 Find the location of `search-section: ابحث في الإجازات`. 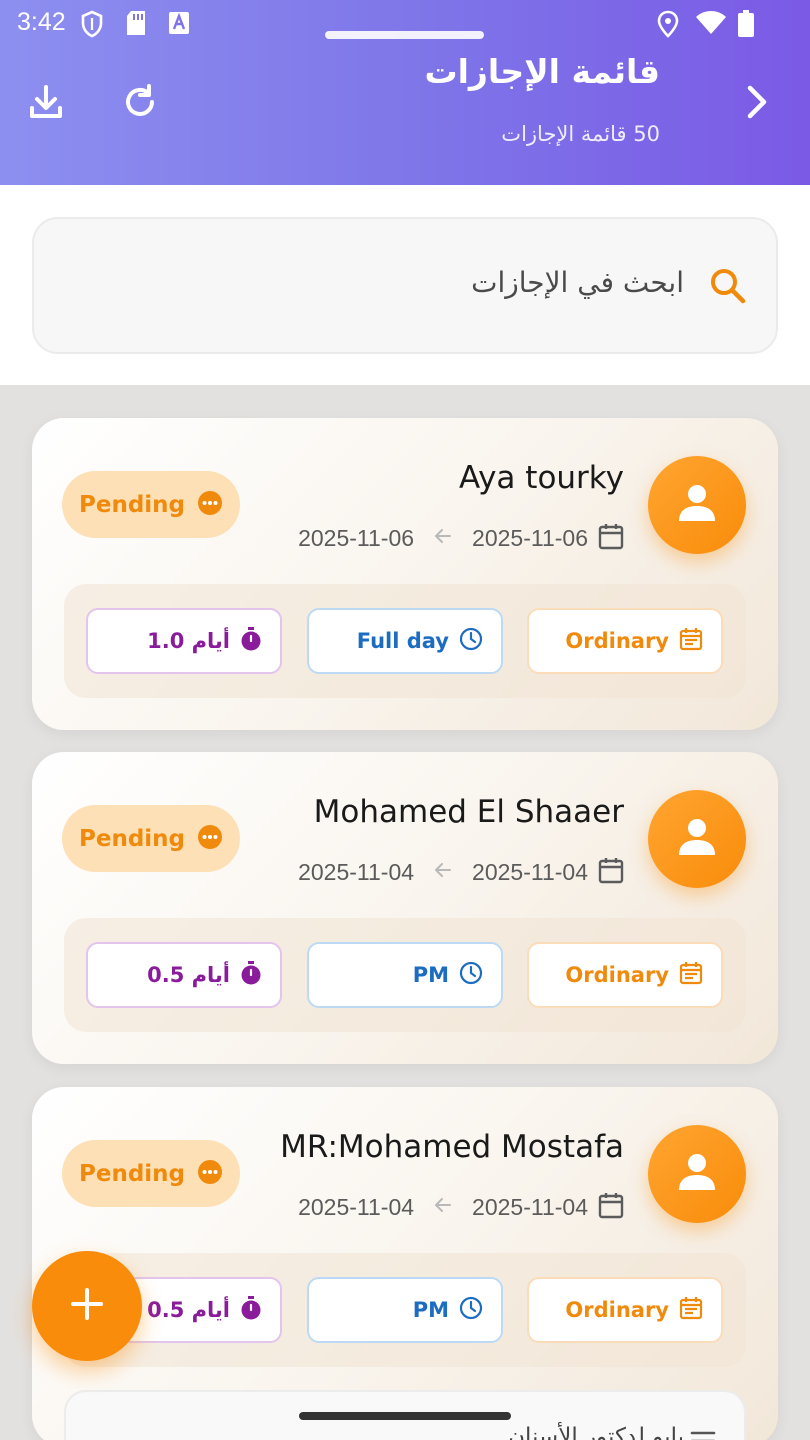

search-section: ابحث في الإجازات is located at coordinates (405, 285).